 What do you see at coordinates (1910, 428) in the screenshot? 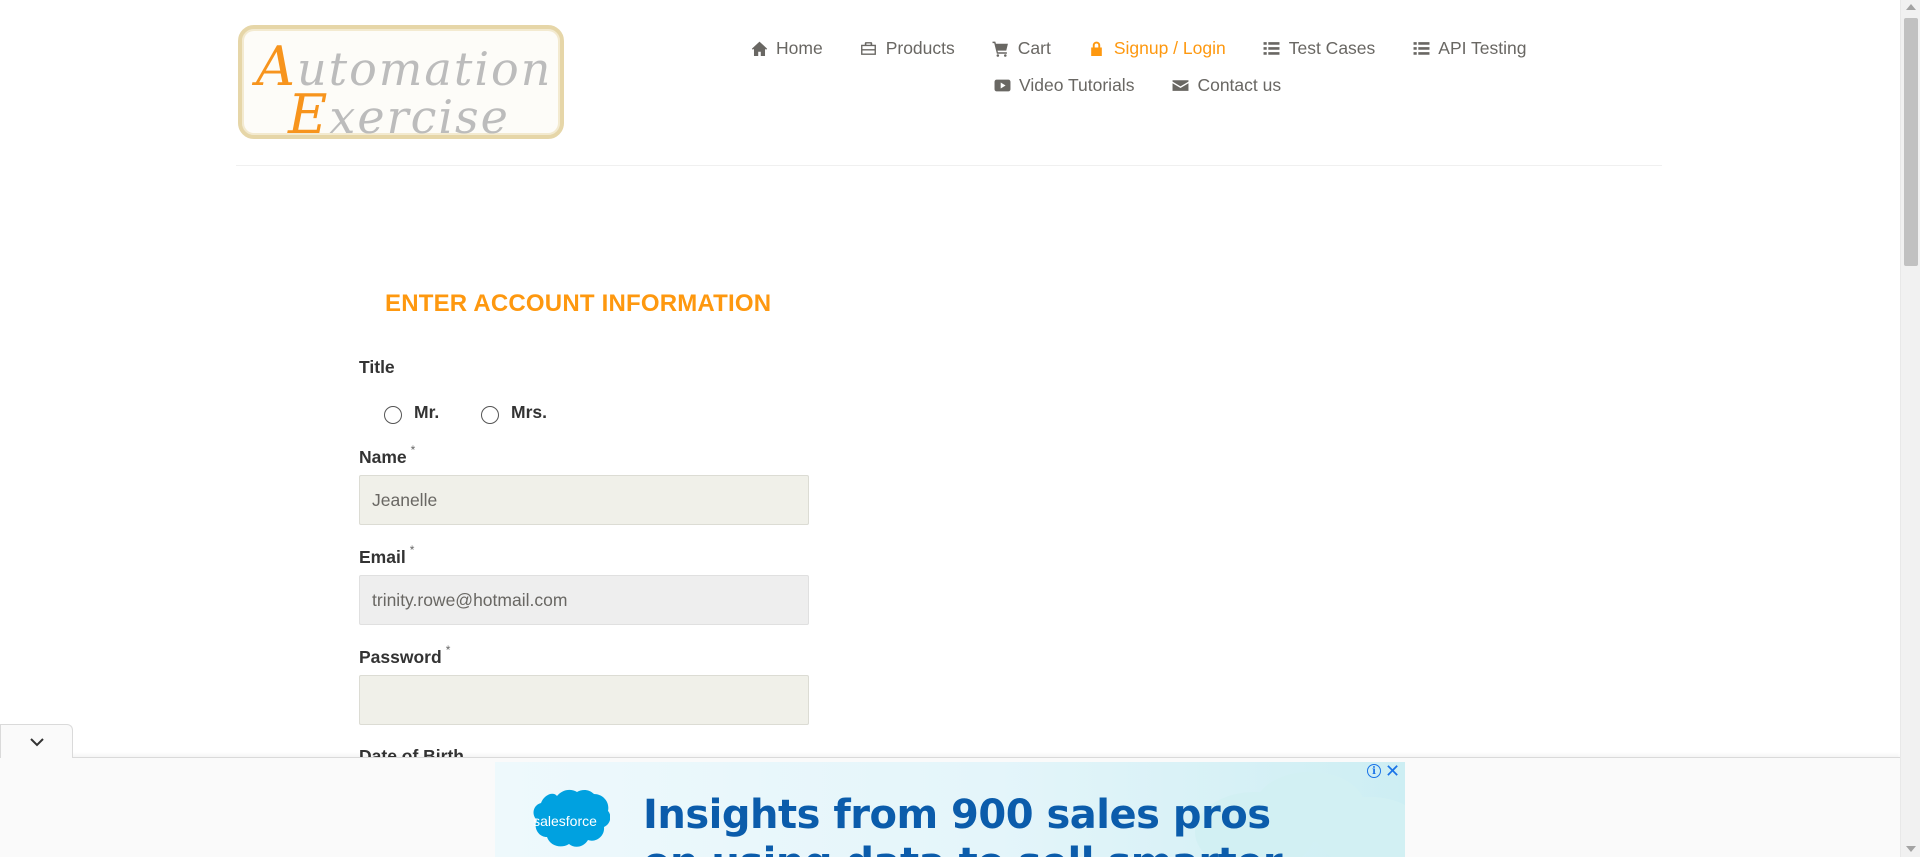
I see `page-scrollbar` at bounding box center [1910, 428].